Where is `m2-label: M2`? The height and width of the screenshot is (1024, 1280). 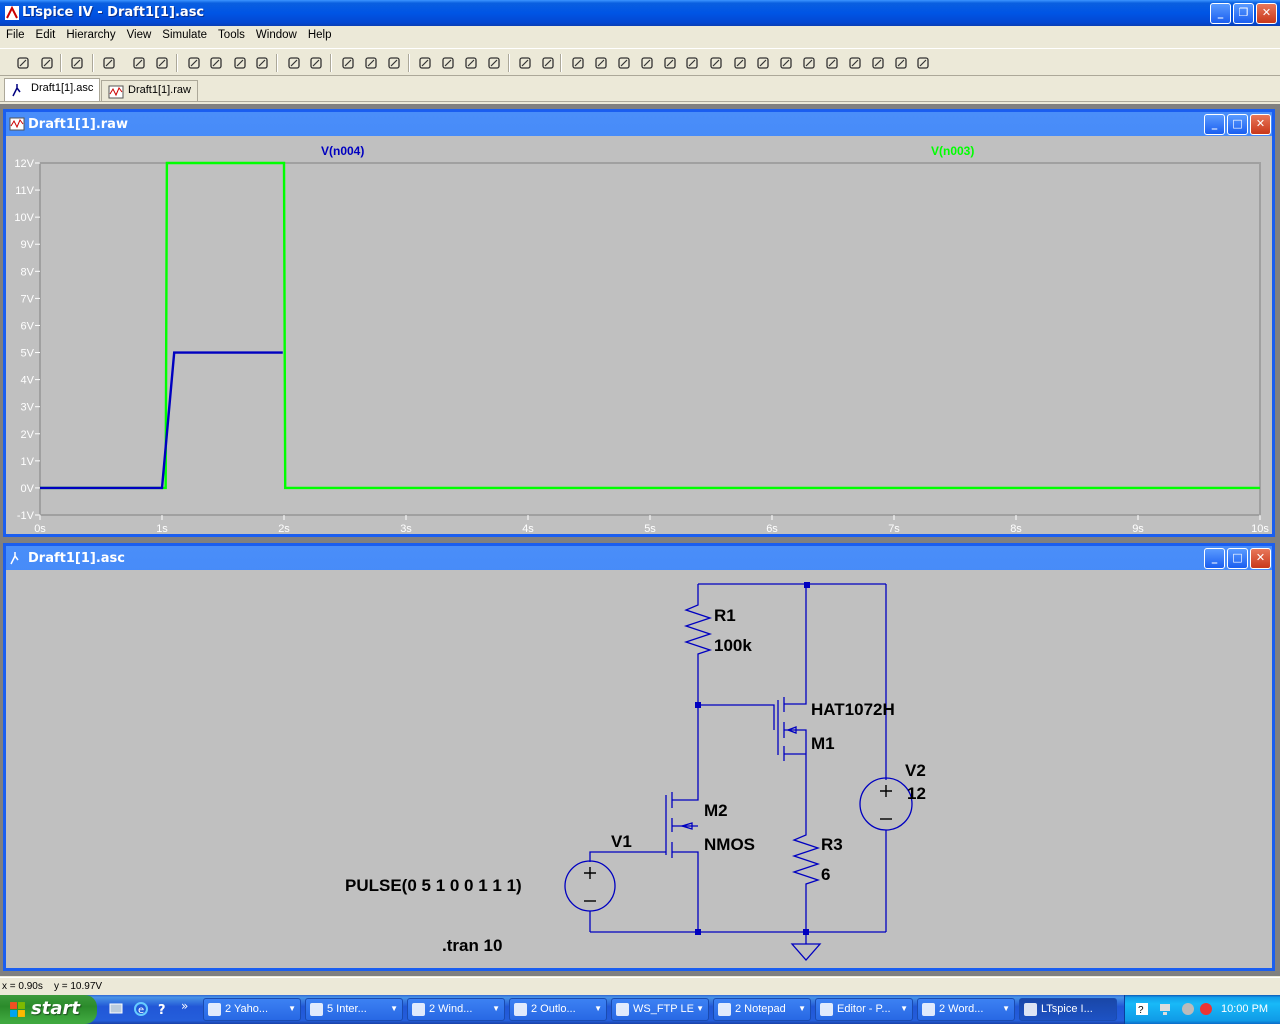
m2-label: M2 is located at coordinates (716, 811).